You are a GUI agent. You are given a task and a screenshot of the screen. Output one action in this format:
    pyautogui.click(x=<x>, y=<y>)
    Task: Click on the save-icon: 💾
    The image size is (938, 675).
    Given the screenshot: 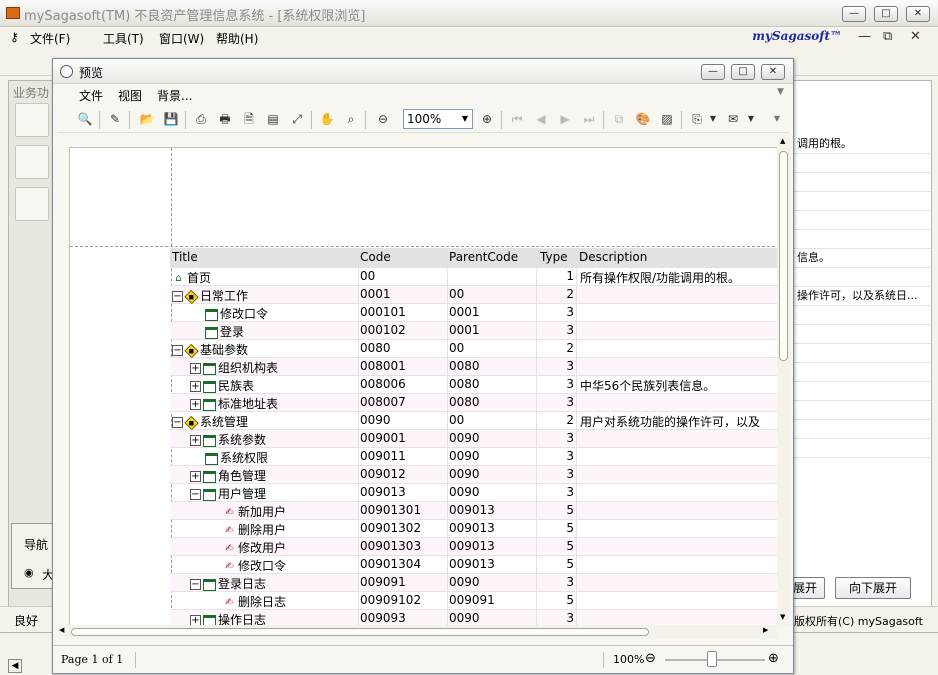 What is the action you would take?
    pyautogui.click(x=171, y=119)
    